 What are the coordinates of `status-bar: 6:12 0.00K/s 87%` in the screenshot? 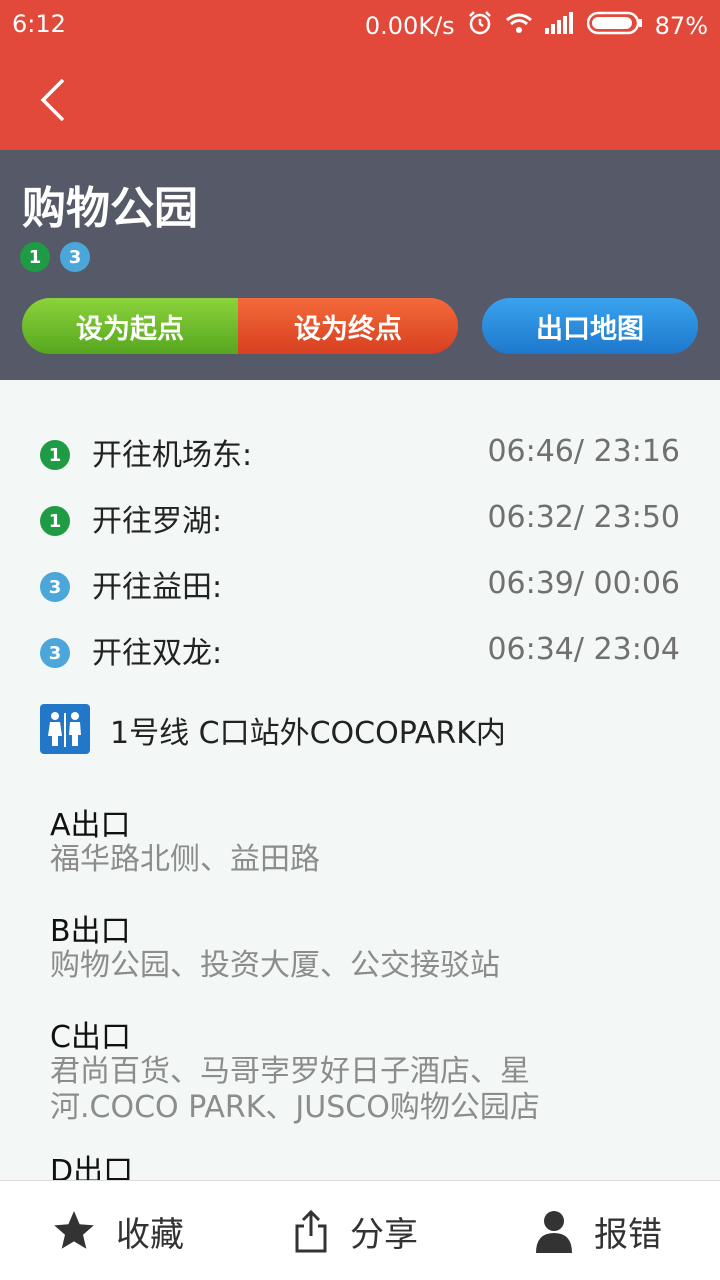 It's located at (360, 25).